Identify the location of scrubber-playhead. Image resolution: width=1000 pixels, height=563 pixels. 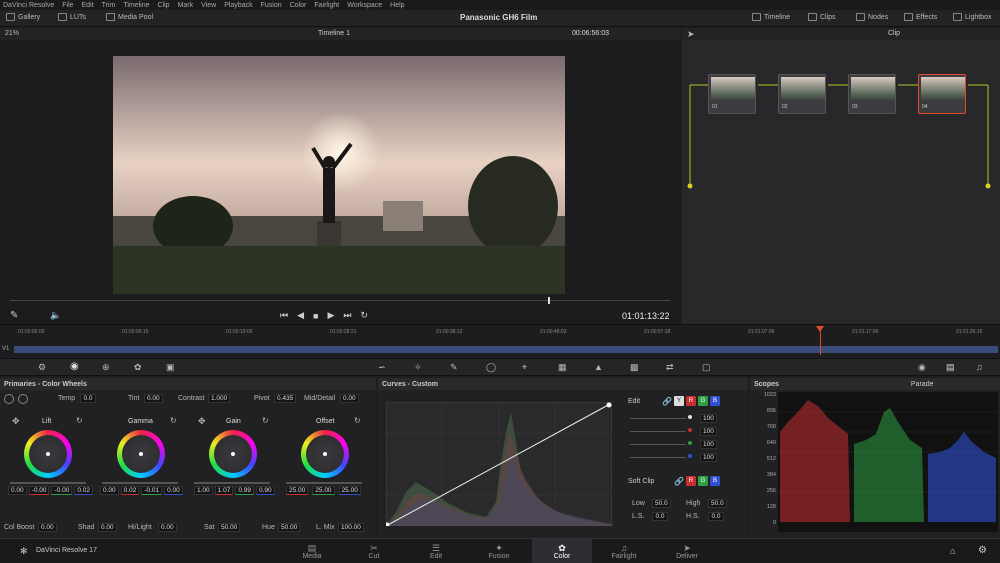
(549, 300).